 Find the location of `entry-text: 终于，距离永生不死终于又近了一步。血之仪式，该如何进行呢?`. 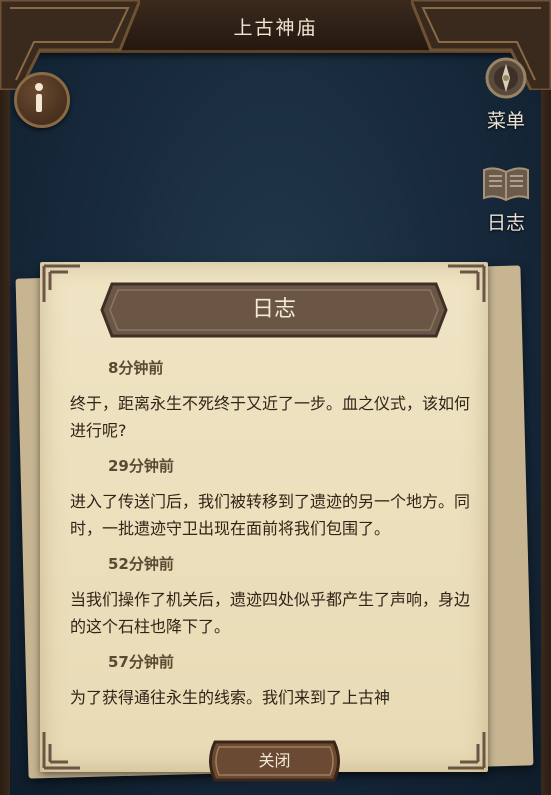

entry-text: 终于，距离永生不死终于又近了一步。血之仪式，该如何进行呢? is located at coordinates (270, 417).